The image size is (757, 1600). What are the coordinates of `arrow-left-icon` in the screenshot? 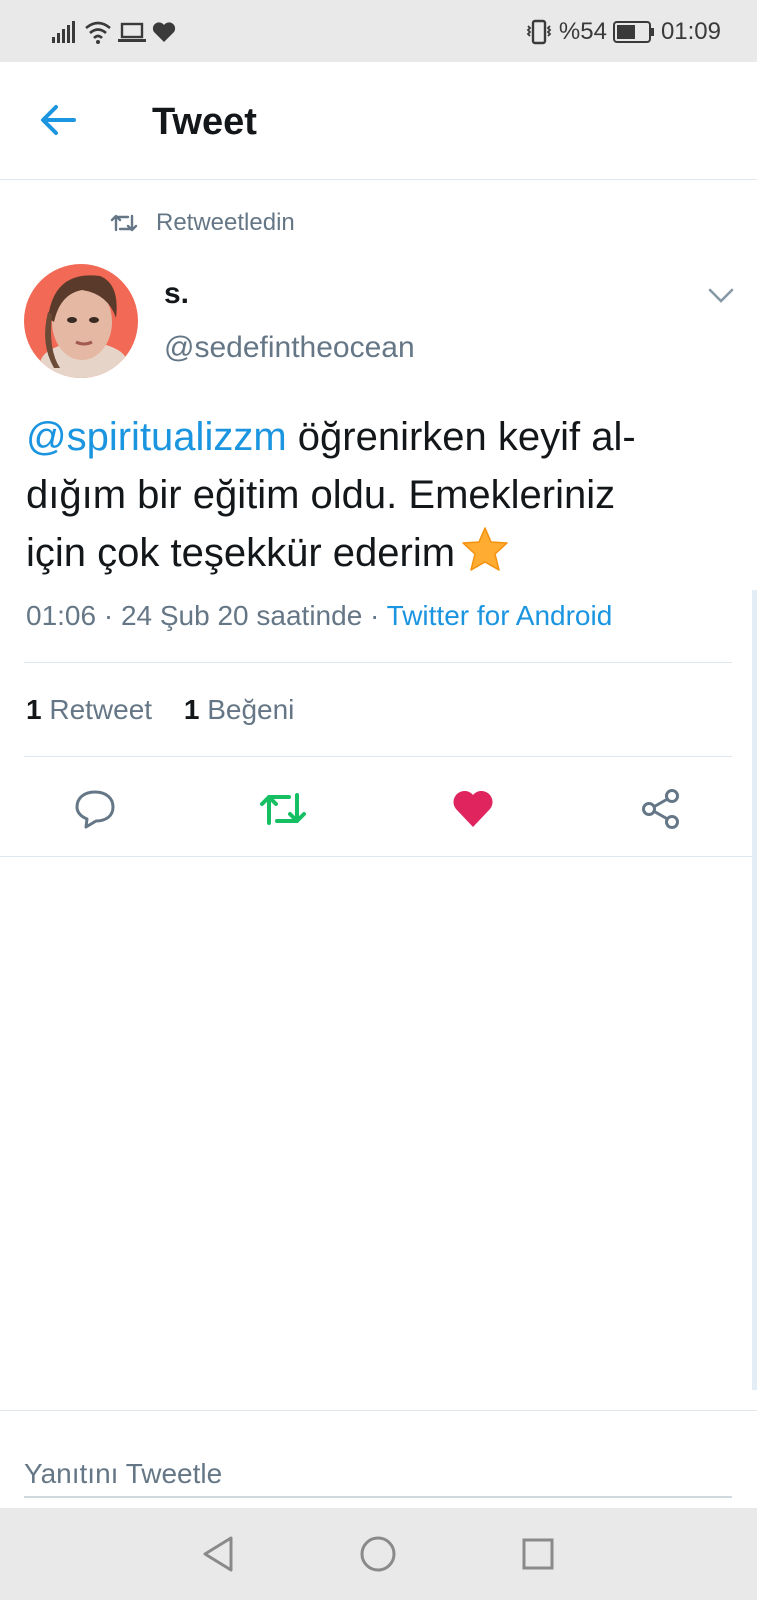 It's located at (58, 120).